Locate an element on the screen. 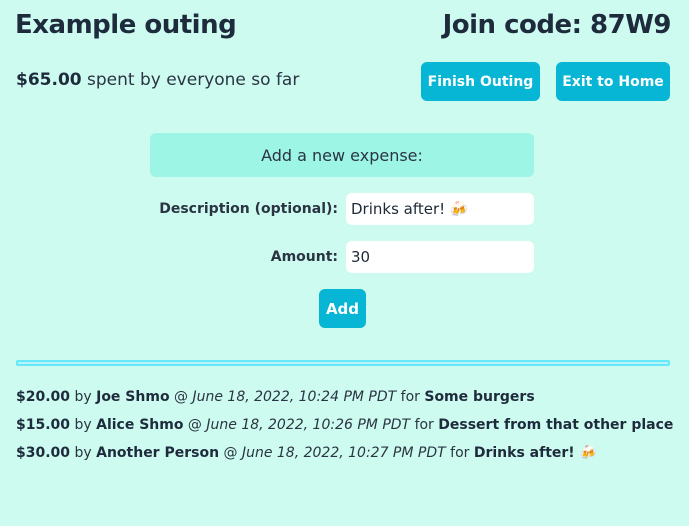 This screenshot has width=689, height=526. exit-to-home-button: Exit to Home is located at coordinates (613, 81).